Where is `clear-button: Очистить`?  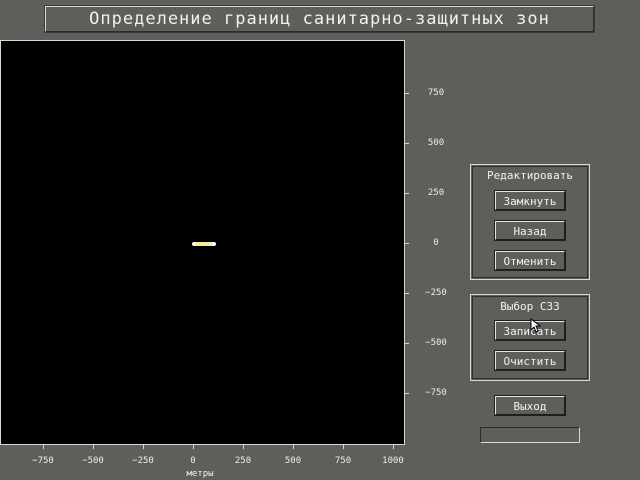 clear-button: Очистить is located at coordinates (530, 360).